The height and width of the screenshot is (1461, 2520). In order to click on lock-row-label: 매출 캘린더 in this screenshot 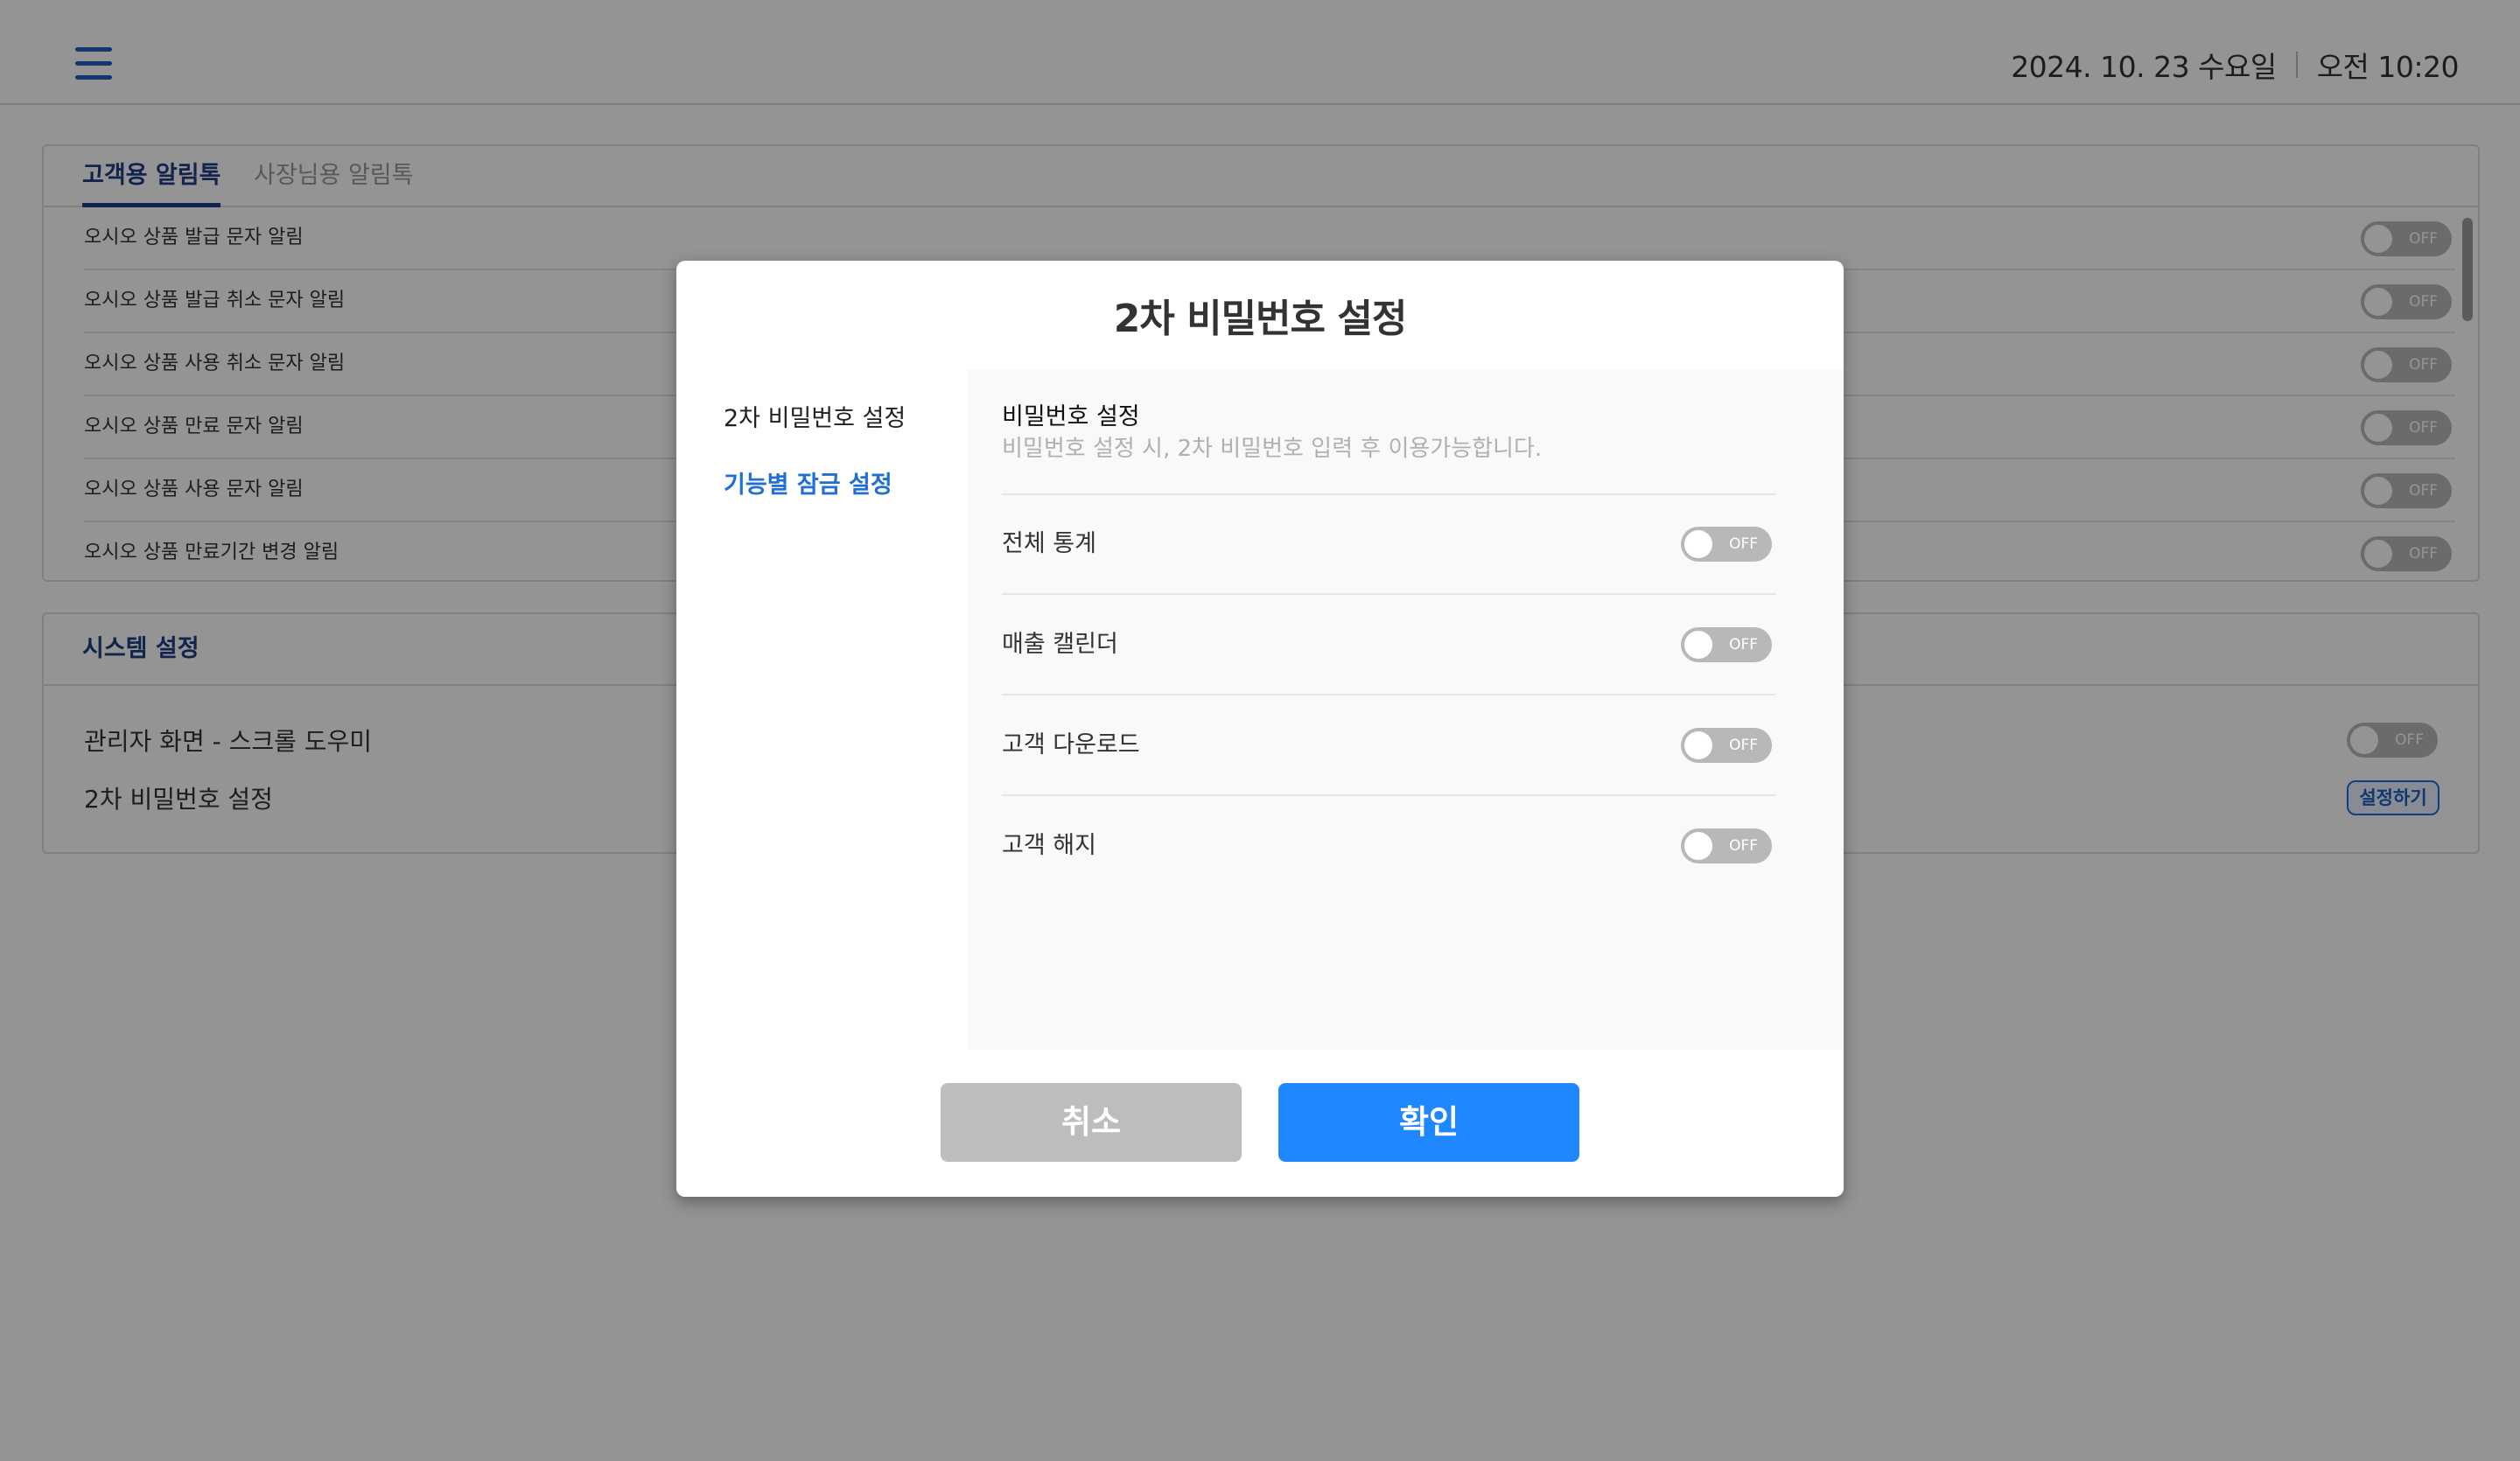, I will do `click(1060, 645)`.